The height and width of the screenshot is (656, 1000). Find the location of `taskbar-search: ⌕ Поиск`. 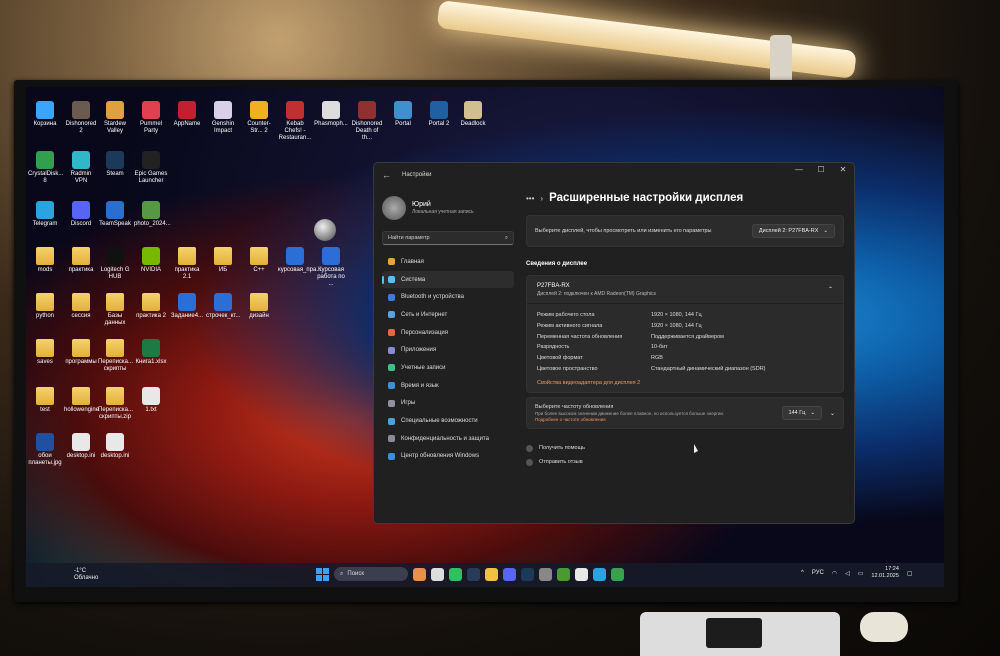

taskbar-search: ⌕ Поиск is located at coordinates (371, 574).